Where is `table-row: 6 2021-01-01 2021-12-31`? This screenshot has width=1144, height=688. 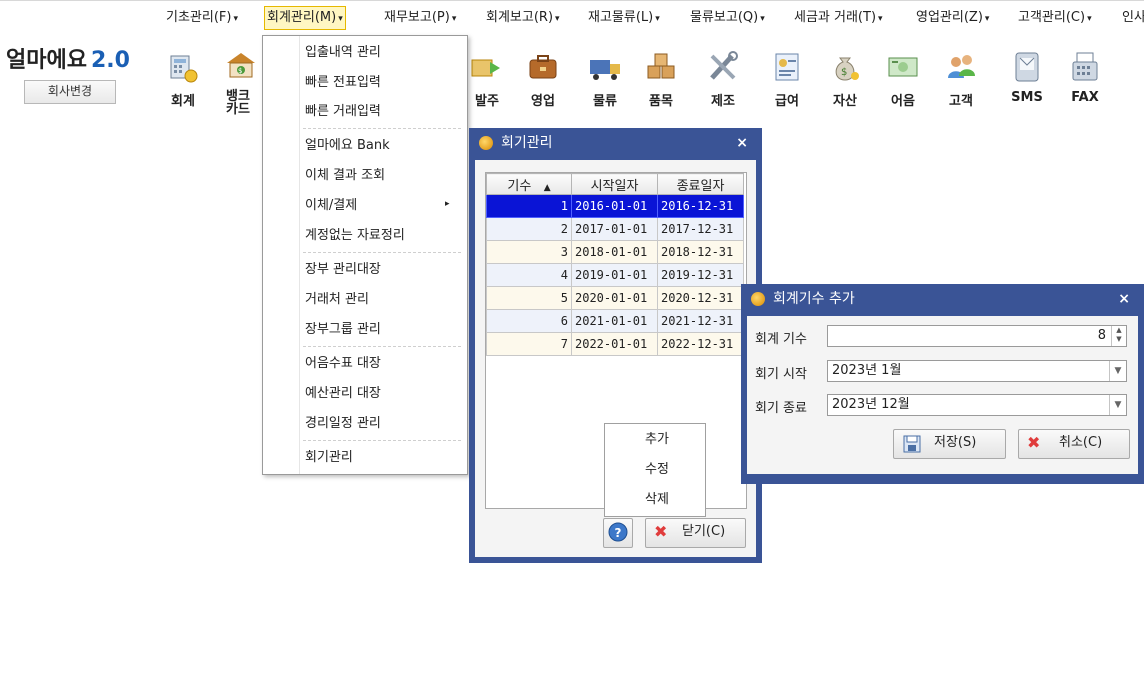
table-row: 6 2021-01-01 2021-12-31 is located at coordinates (615, 321).